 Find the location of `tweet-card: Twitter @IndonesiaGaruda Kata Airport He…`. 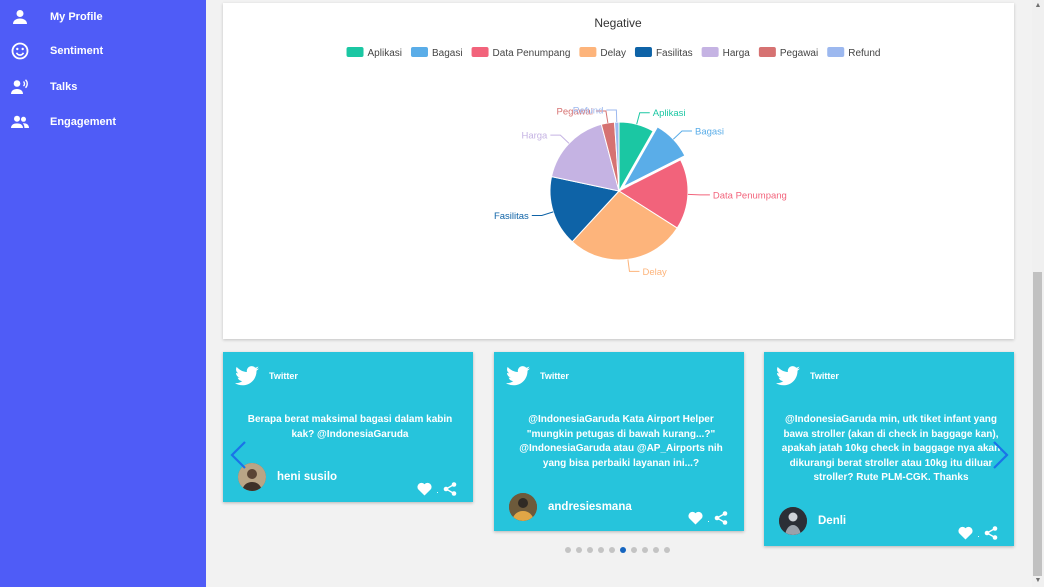

tweet-card: Twitter @IndonesiaGaruda Kata Airport He… is located at coordinates (619, 441).